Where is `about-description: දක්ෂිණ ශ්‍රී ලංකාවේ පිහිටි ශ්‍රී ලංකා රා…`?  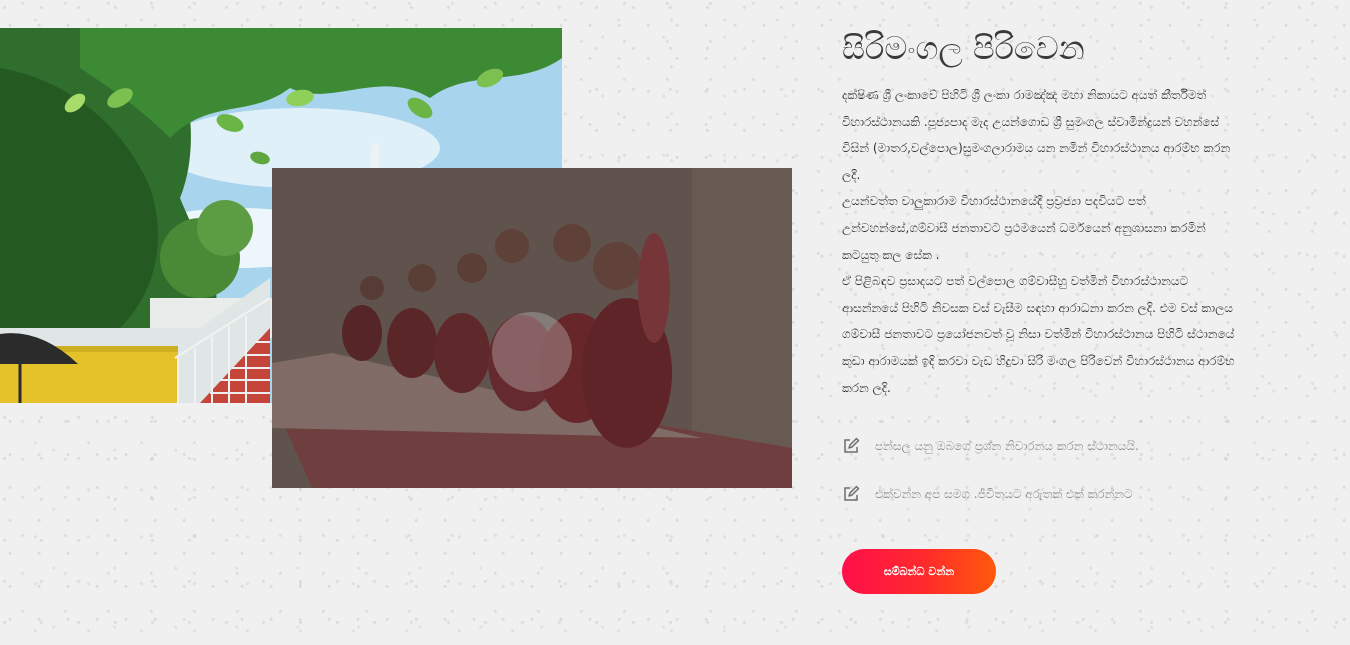
about-description: දක්ෂිණ ශ්‍රී ලංකාවේ පිහිටි ශ්‍රී ලංකා රා… is located at coordinates (1042, 241).